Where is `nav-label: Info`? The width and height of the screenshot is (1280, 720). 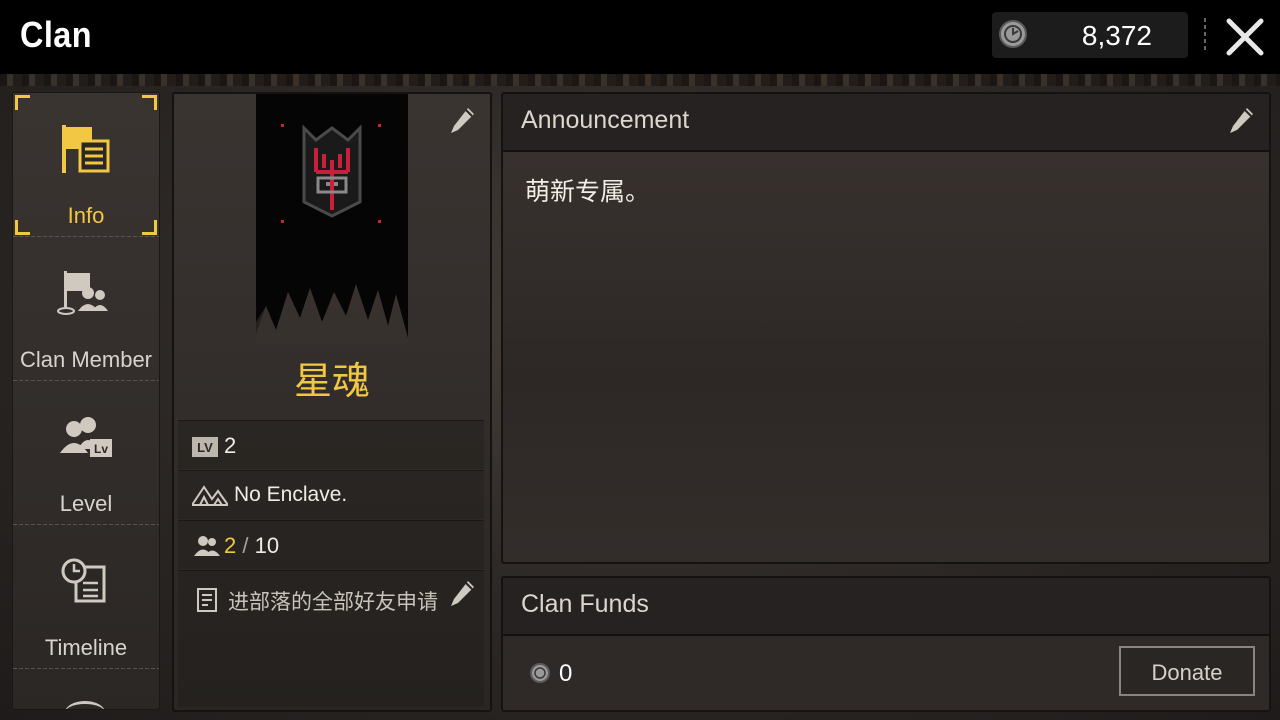
nav-label: Info is located at coordinates (86, 215).